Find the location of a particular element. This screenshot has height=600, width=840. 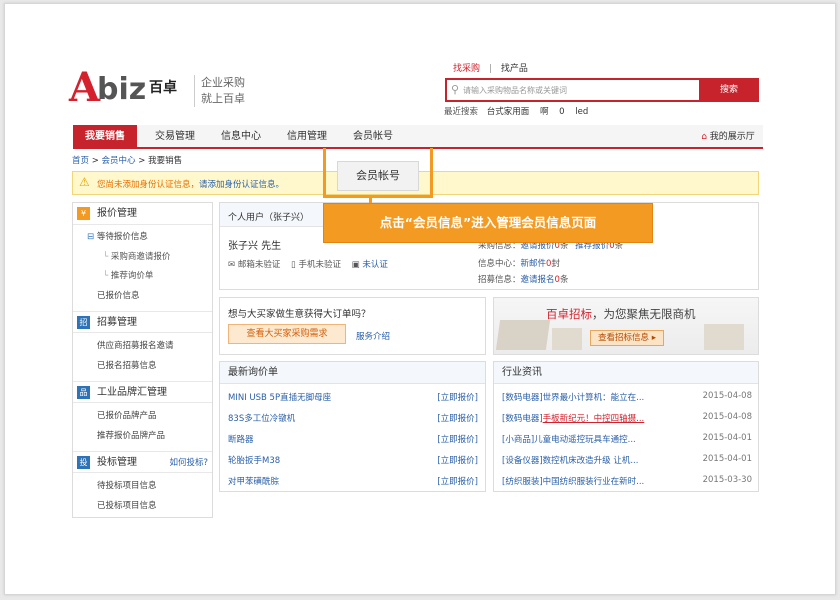

sidebar-item-invited-quote: └ 采购商邀请报价 is located at coordinates (142, 258).